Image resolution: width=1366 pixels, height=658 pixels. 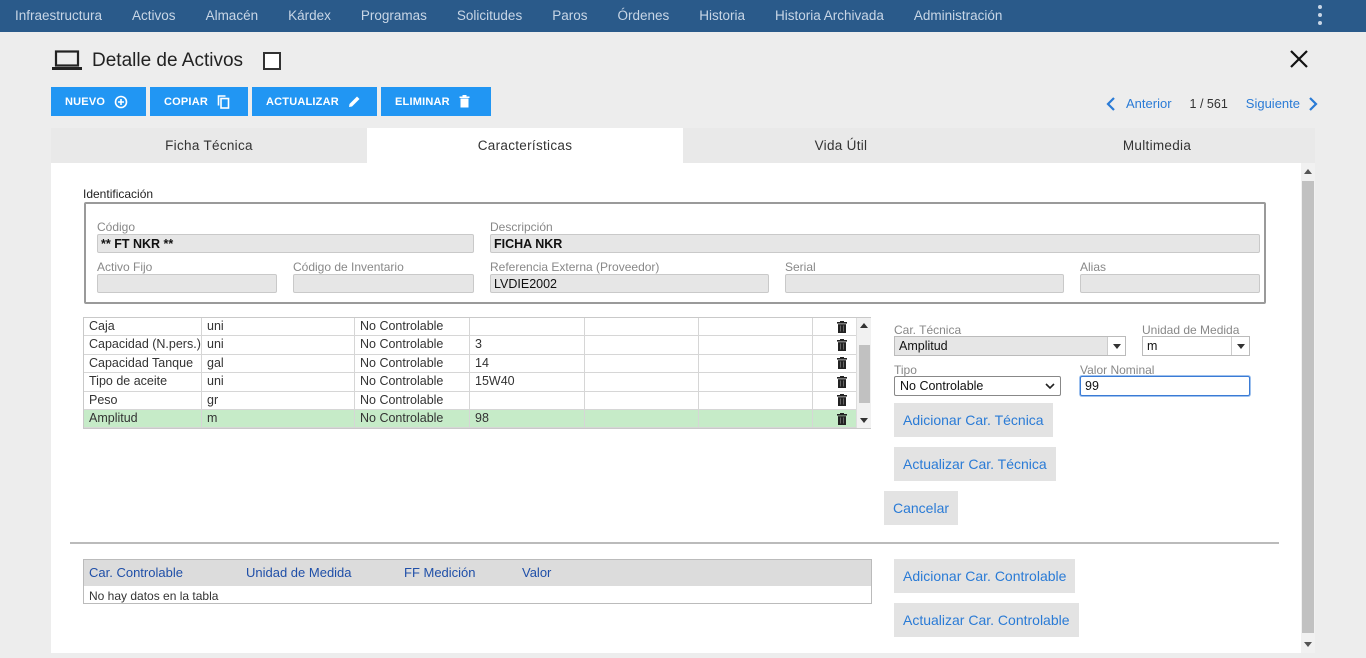 I want to click on actualizar-label: ACTUALIZAR, so click(x=302, y=101).